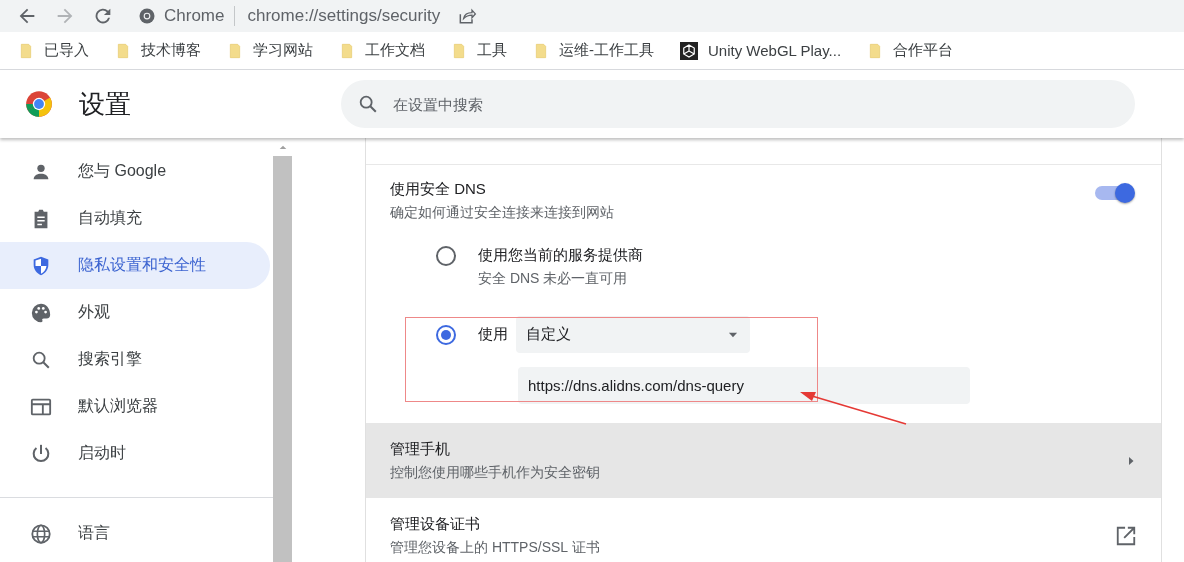  What do you see at coordinates (135, 171) in the screenshot?
I see `sidebar-item: 您与 Google` at bounding box center [135, 171].